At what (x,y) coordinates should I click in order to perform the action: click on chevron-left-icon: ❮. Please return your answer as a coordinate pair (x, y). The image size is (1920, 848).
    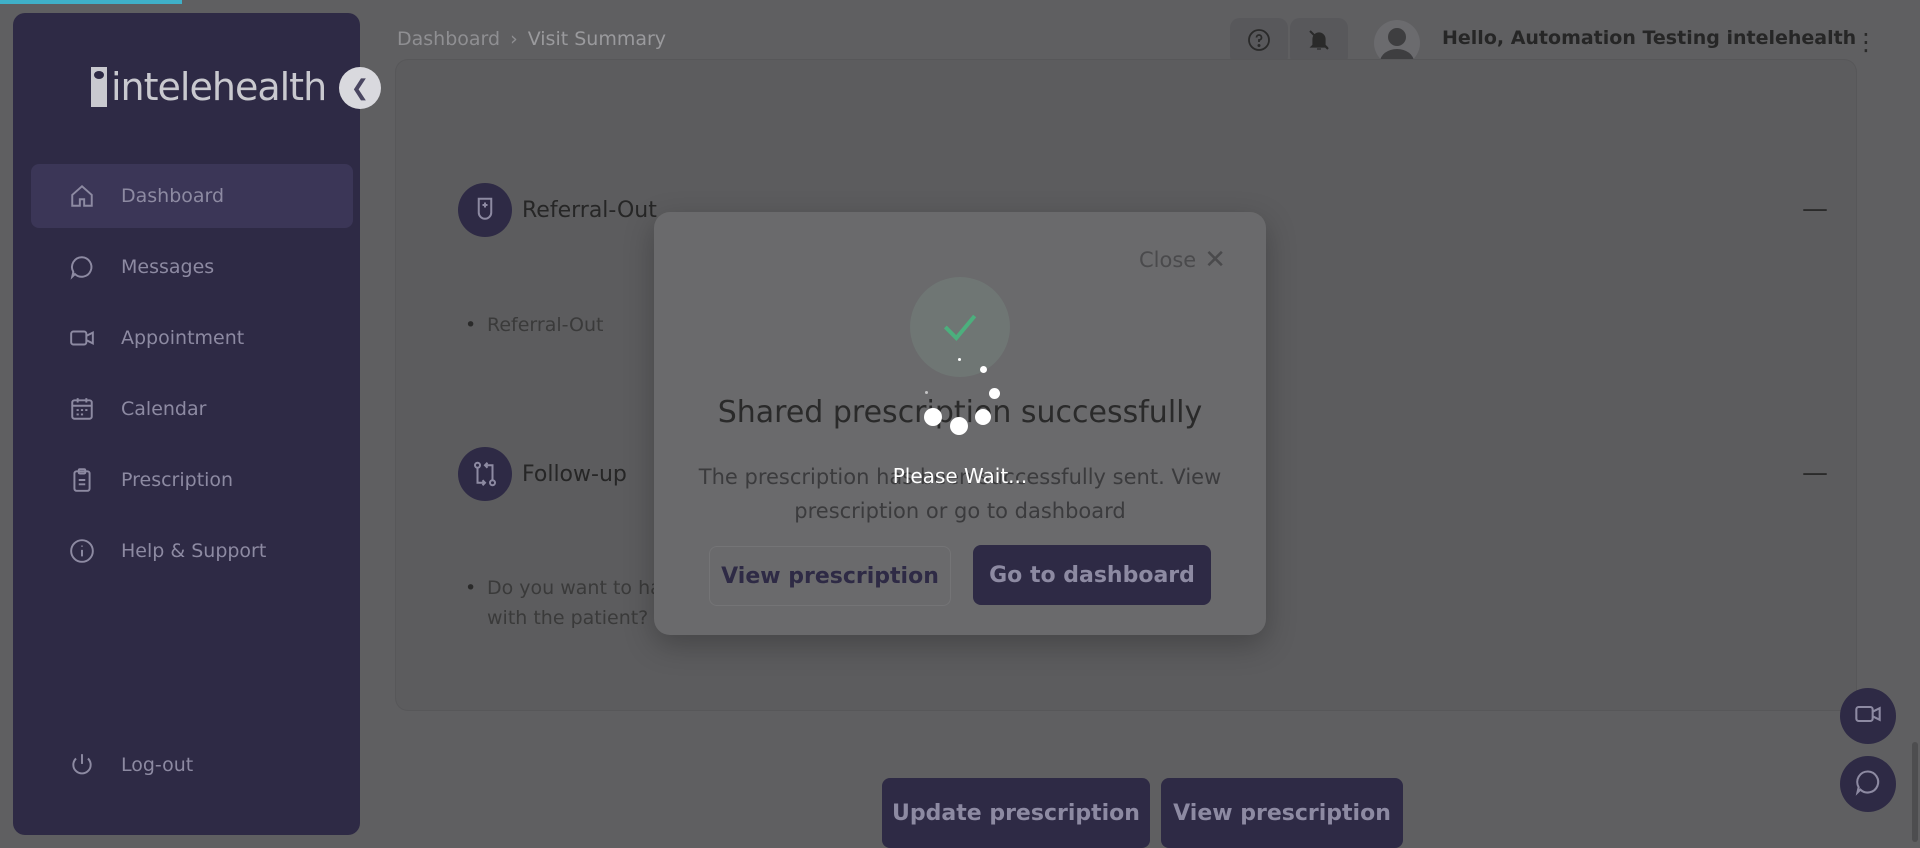
    Looking at the image, I should click on (360, 88).